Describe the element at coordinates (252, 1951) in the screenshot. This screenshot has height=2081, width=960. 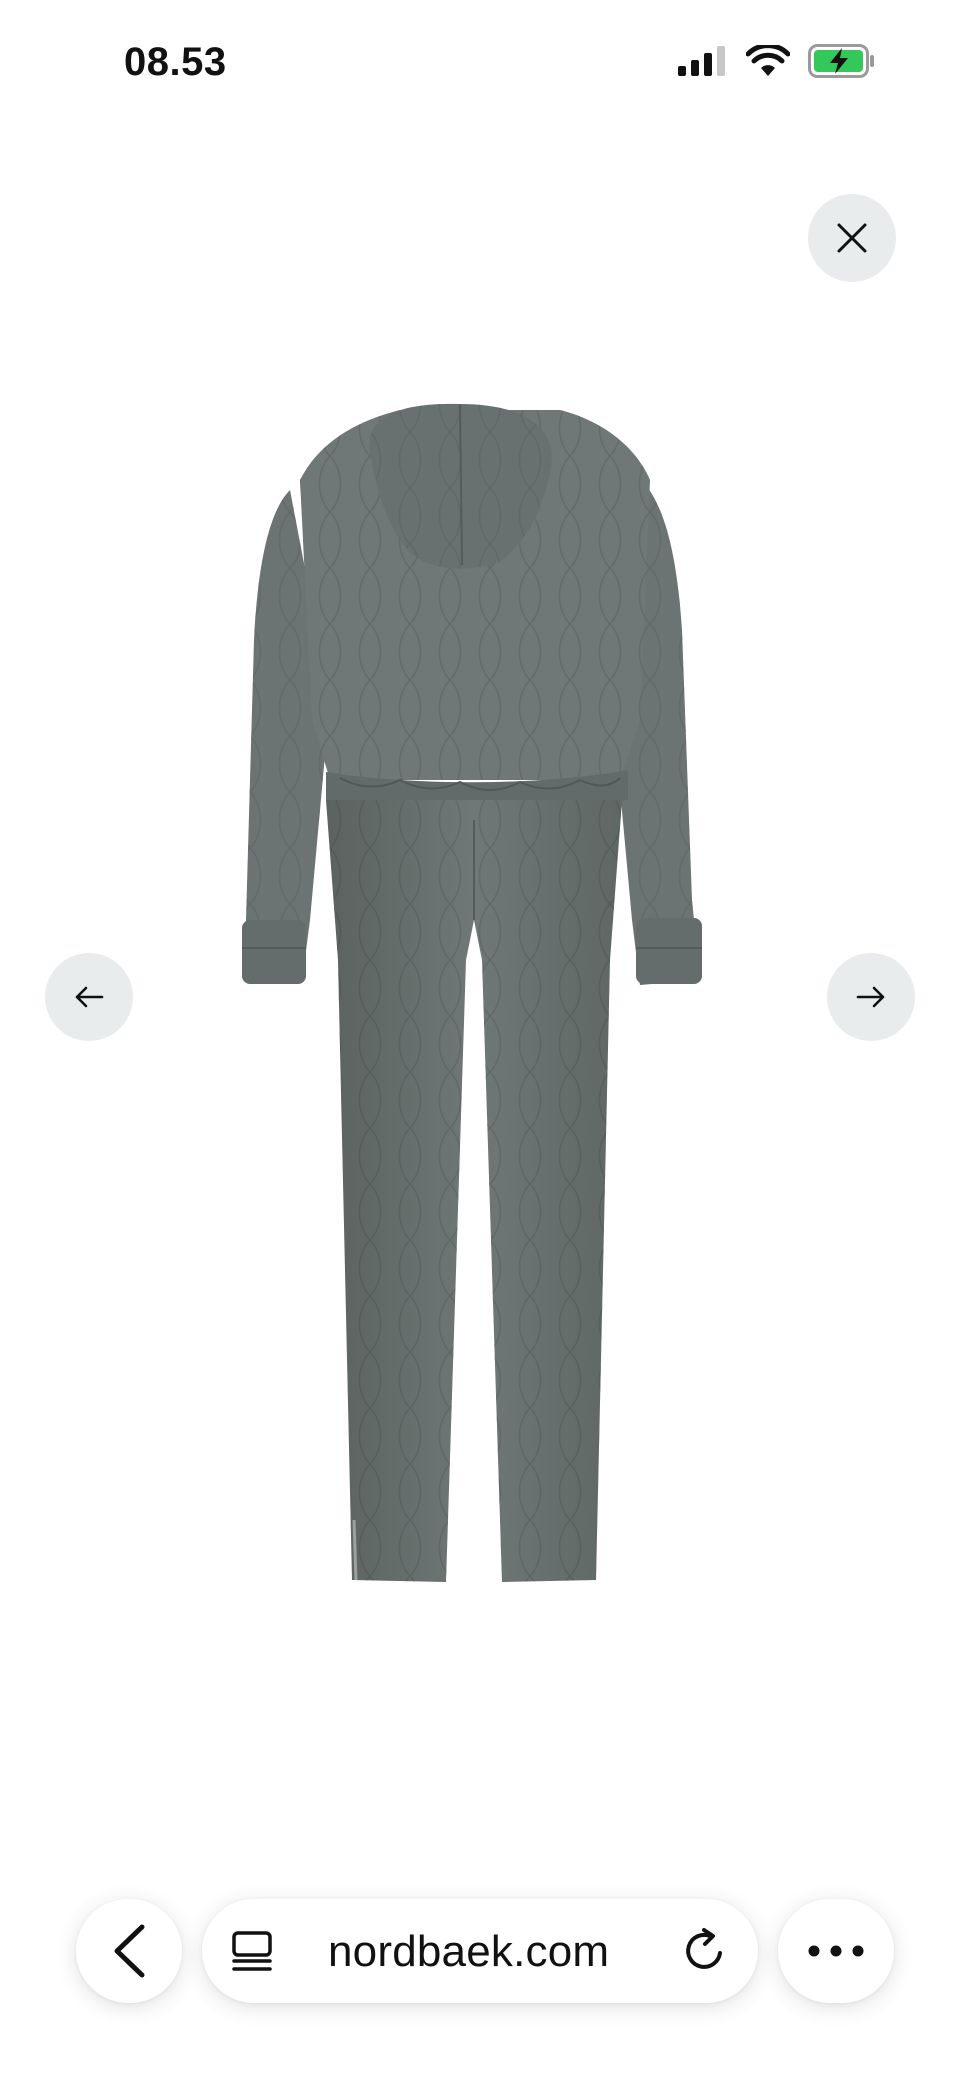
I see `reader-mode-icon` at that location.